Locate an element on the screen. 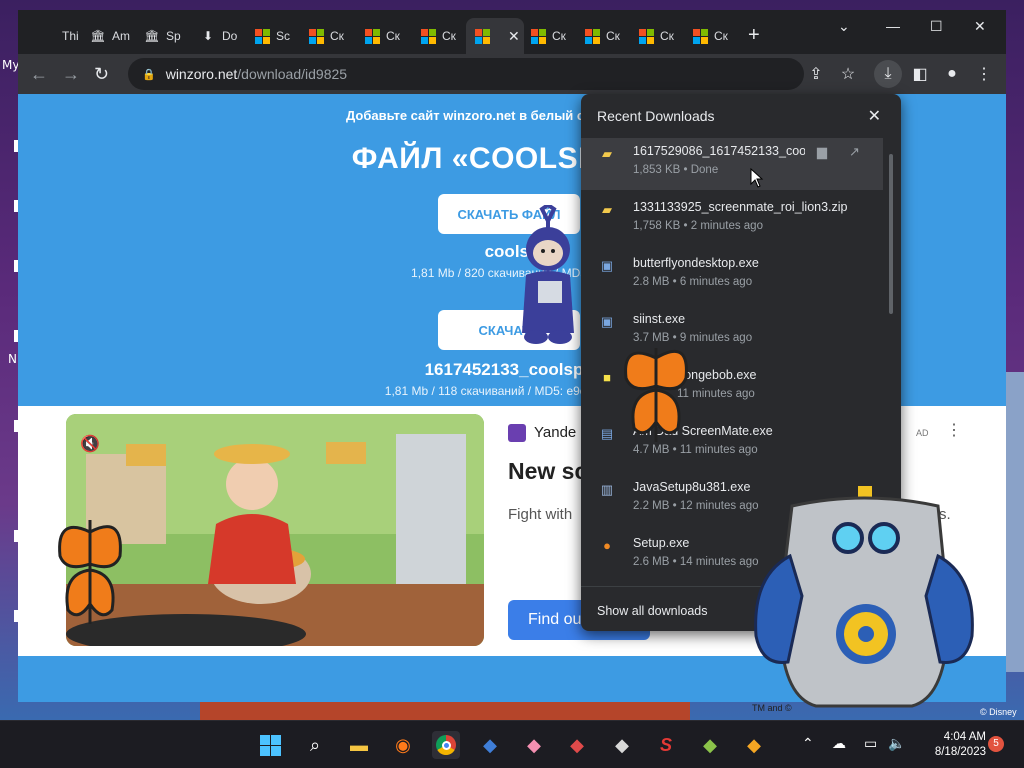 Image resolution: width=1024 pixels, height=768 pixels. crab-app-icon: ◆ is located at coordinates (577, 745).